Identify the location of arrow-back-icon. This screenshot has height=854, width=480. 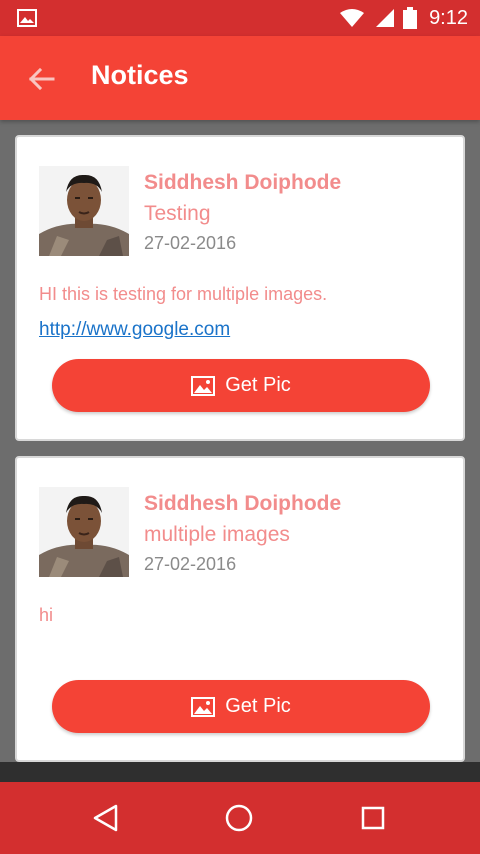
(41, 79).